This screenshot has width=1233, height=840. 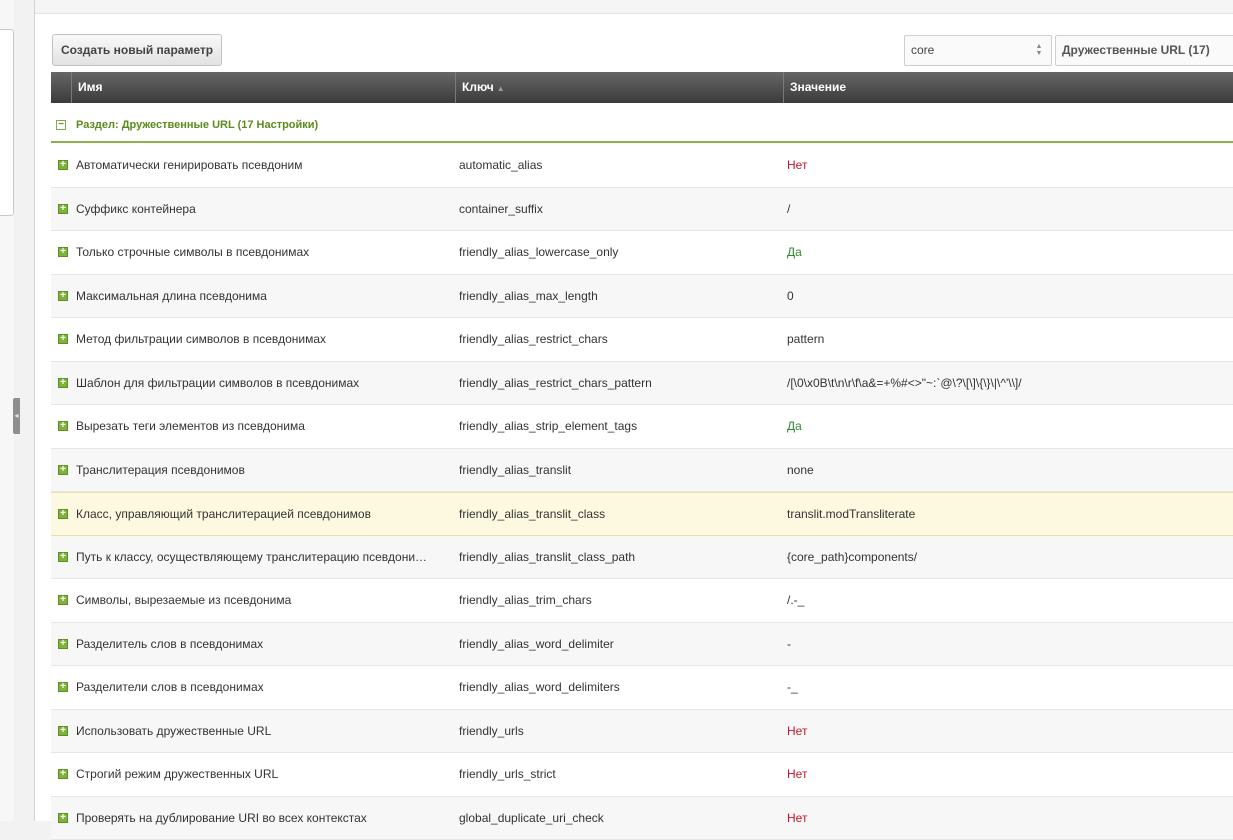 I want to click on setting-name: Транслитерация псевдонимов, so click(x=253, y=470).